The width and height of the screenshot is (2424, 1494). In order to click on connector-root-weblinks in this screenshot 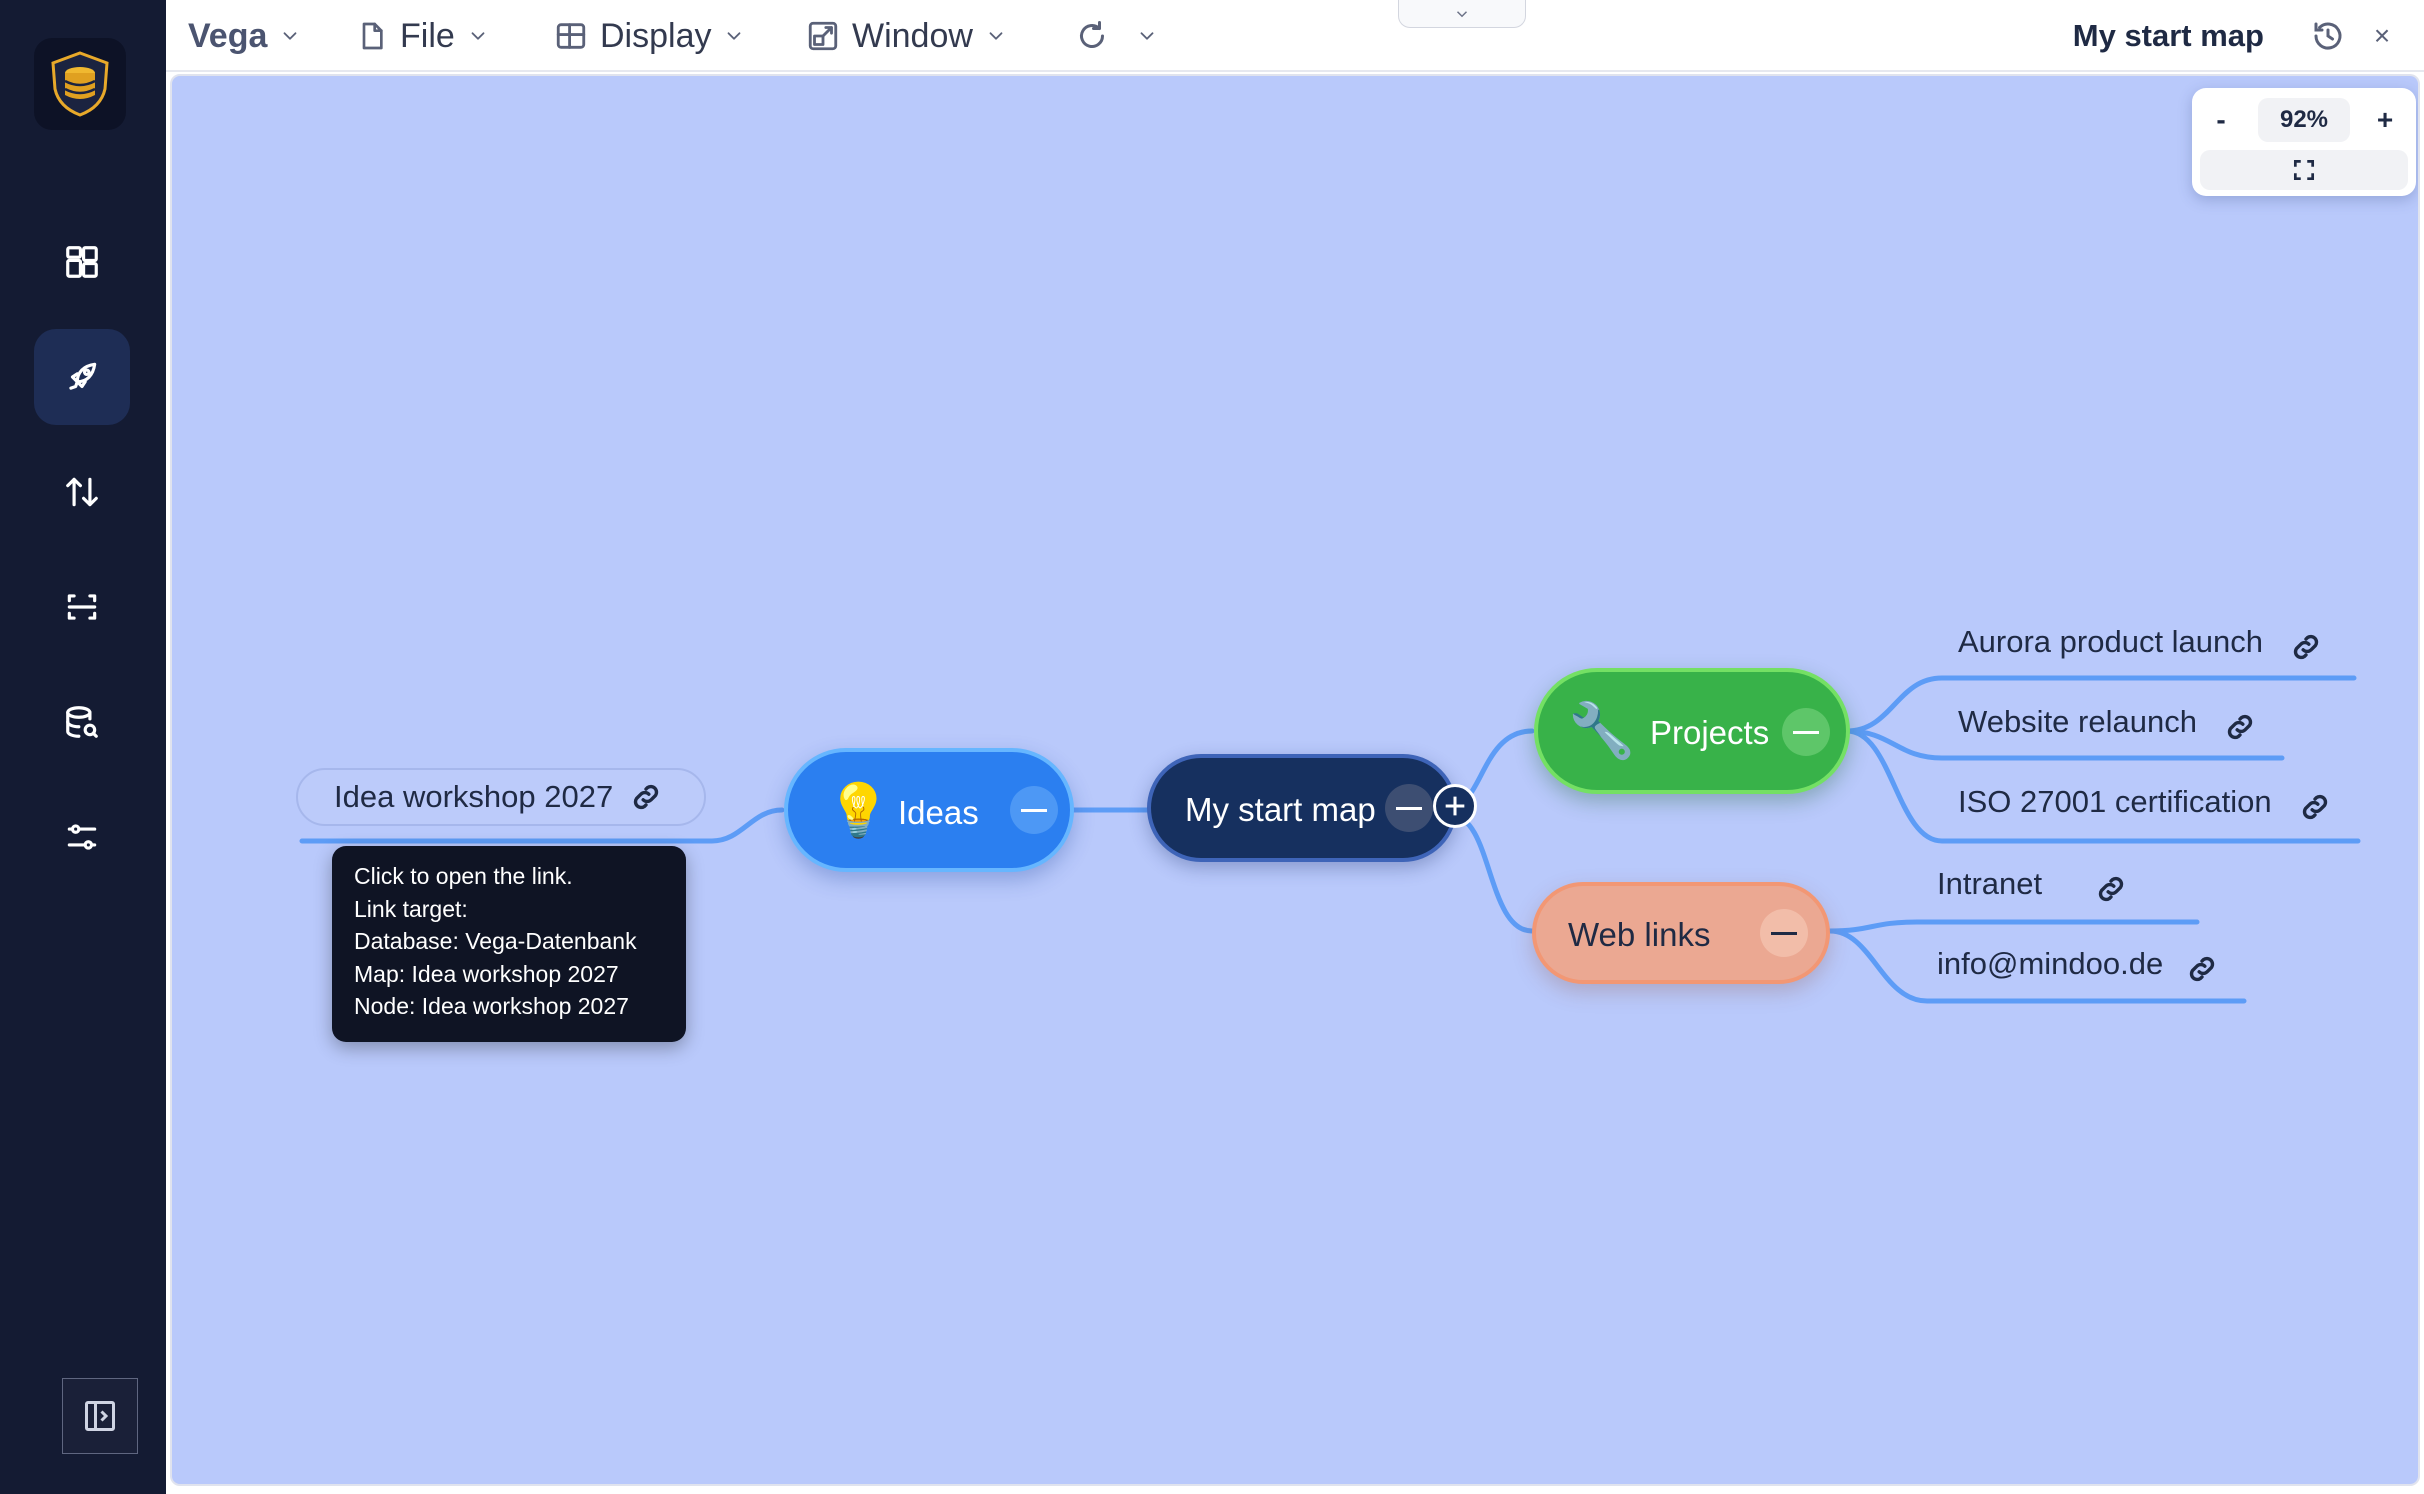, I will do `click(1492, 873)`.